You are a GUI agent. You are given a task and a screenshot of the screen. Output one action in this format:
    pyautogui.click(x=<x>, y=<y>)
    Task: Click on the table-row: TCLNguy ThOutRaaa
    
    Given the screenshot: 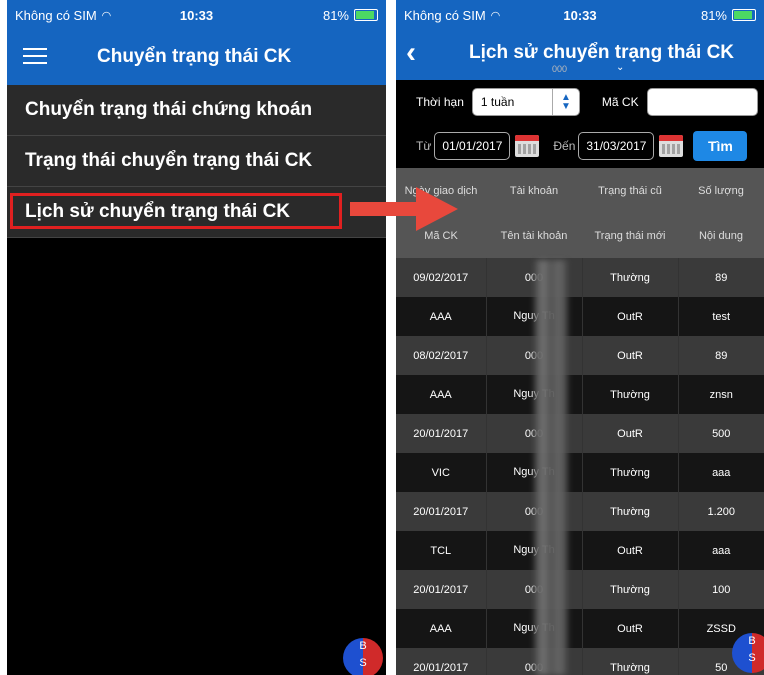 What is the action you would take?
    pyautogui.click(x=580, y=550)
    